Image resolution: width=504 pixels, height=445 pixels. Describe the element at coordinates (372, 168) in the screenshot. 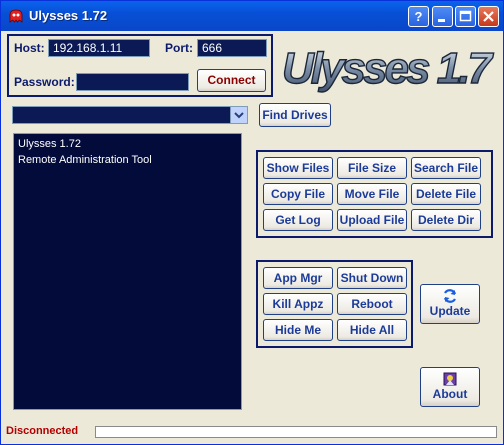

I see `file-size-button: File Size` at that location.